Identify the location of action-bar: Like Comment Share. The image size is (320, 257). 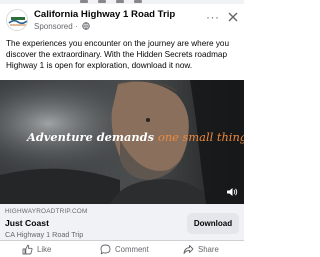
(122, 248).